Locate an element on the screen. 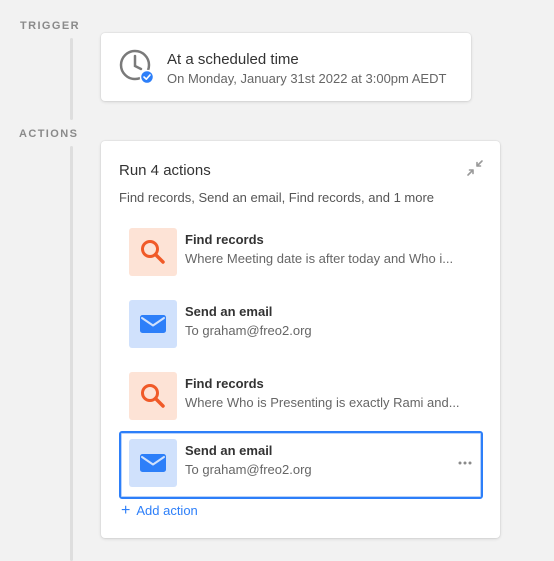 The width and height of the screenshot is (554, 561). more-options-icon is located at coordinates (465, 463).